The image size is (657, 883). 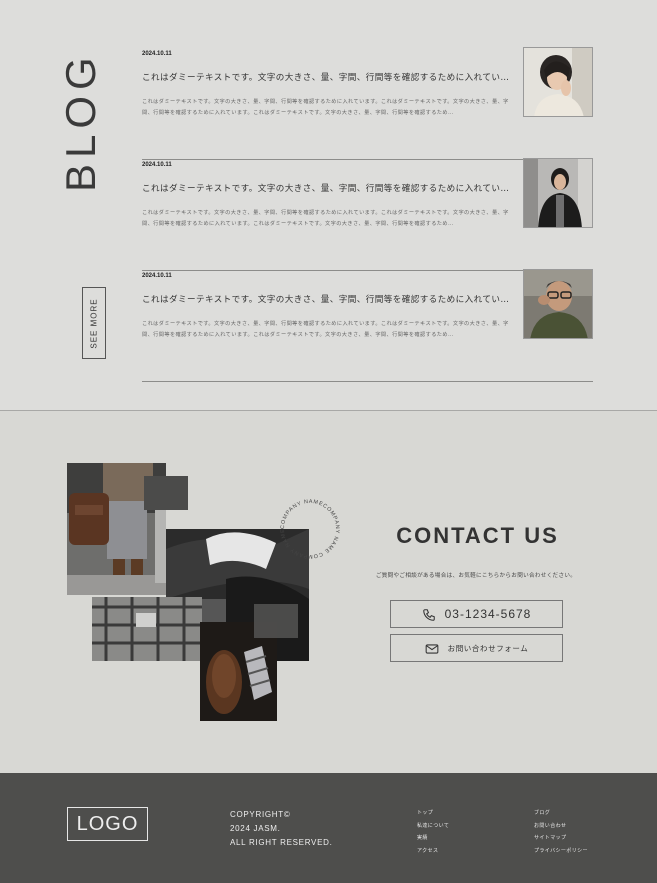 I want to click on copyright-line: 2024 JASM., so click(x=255, y=828).